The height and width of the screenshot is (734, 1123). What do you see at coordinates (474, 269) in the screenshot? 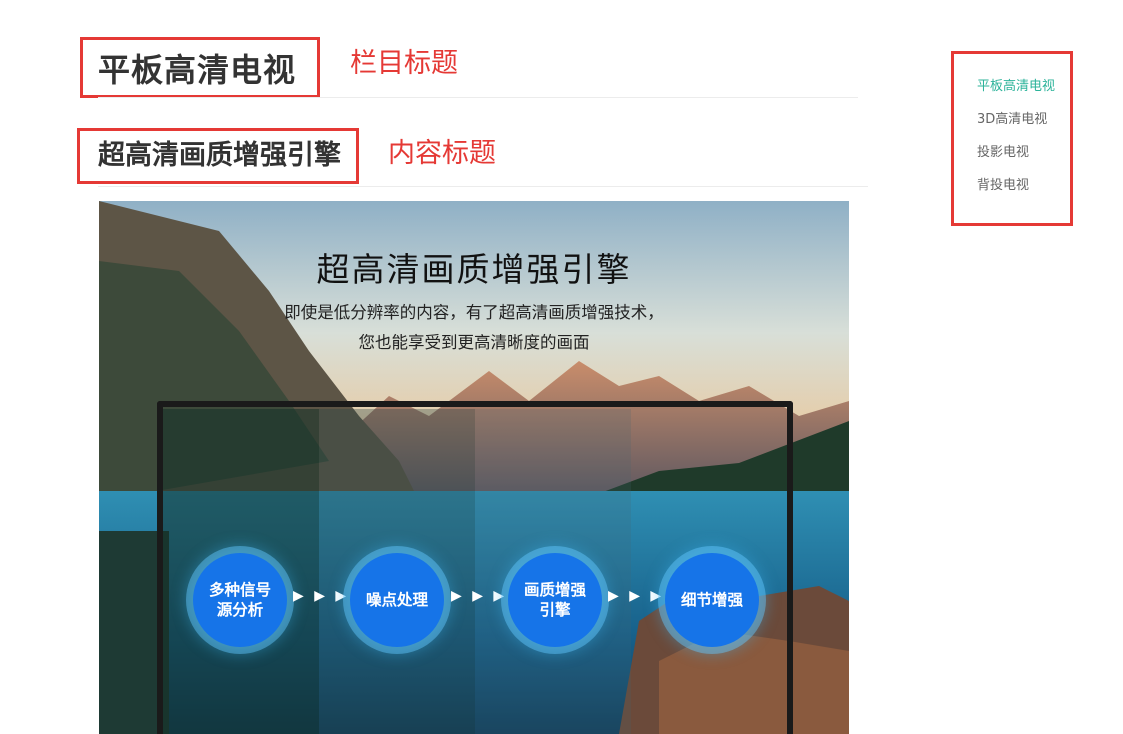
I see `banner-headline: 超高清画质增强引擎` at bounding box center [474, 269].